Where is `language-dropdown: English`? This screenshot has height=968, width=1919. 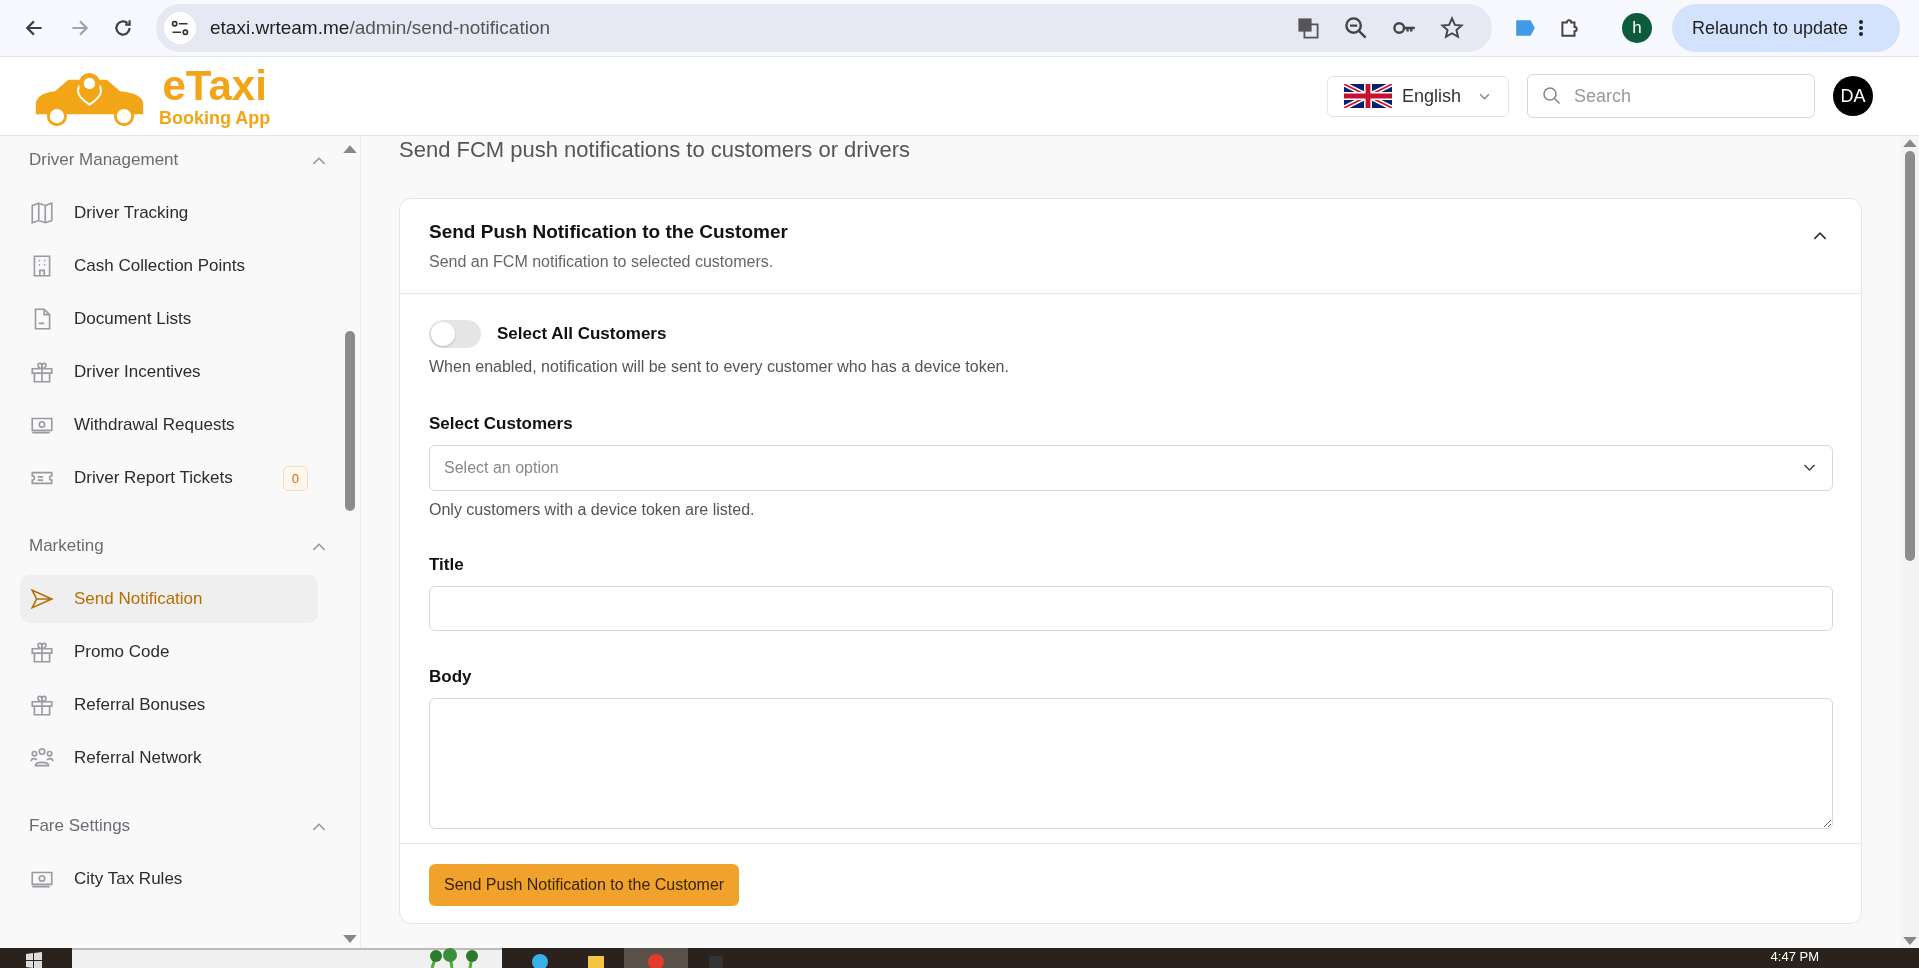
language-dropdown: English is located at coordinates (1417, 96).